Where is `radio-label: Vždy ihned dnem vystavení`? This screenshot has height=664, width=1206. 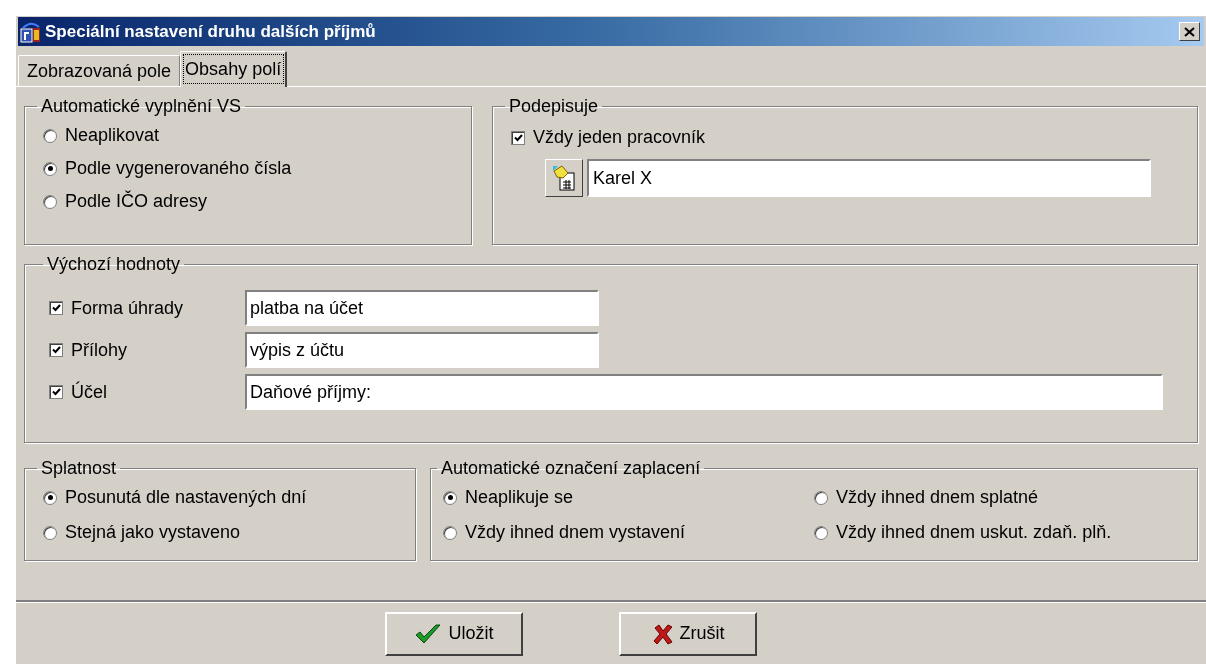
radio-label: Vždy ihned dnem vystavení is located at coordinates (575, 532).